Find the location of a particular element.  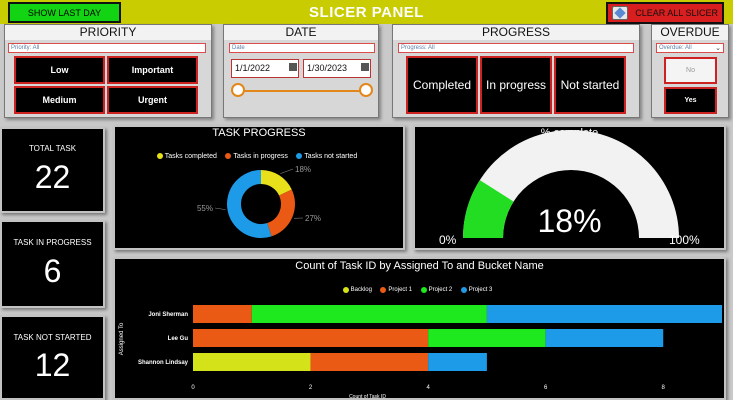

progress-dropdown: Progress: All is located at coordinates (516, 48).